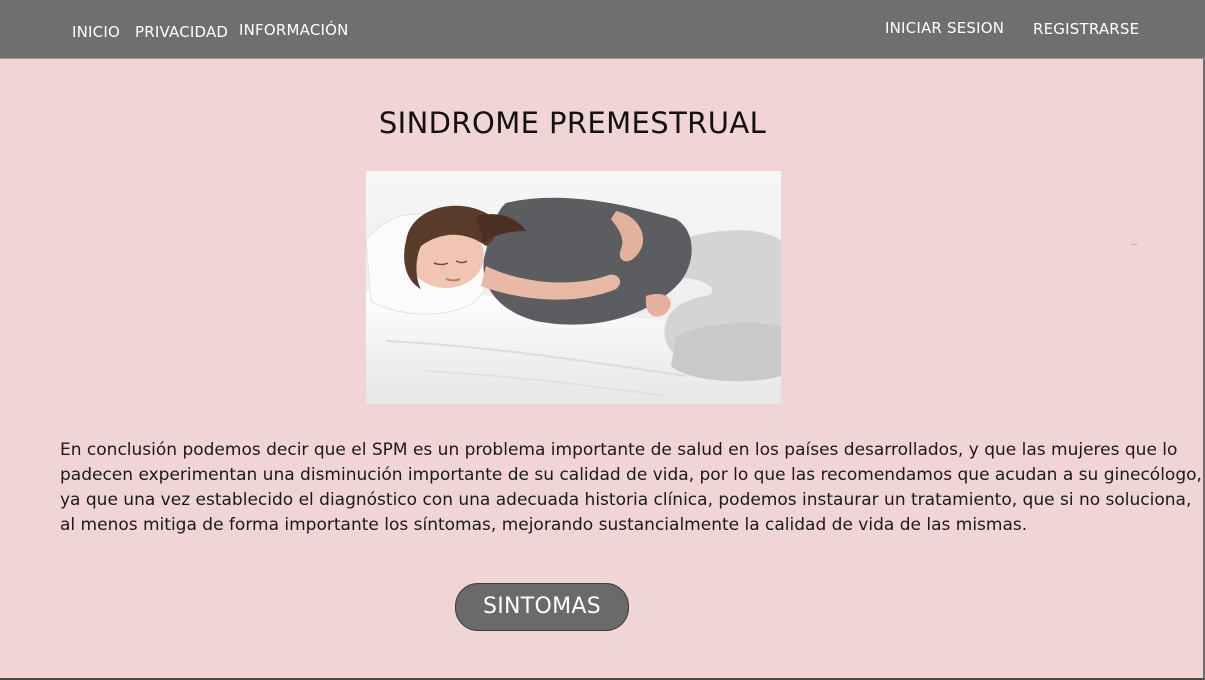  What do you see at coordinates (96, 32) in the screenshot?
I see `nav-link-inicio: INICIO` at bounding box center [96, 32].